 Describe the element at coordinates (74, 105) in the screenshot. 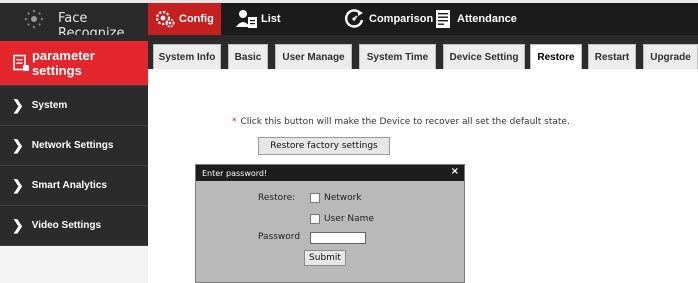

I see `sidebar-item-system: ❯ System` at that location.